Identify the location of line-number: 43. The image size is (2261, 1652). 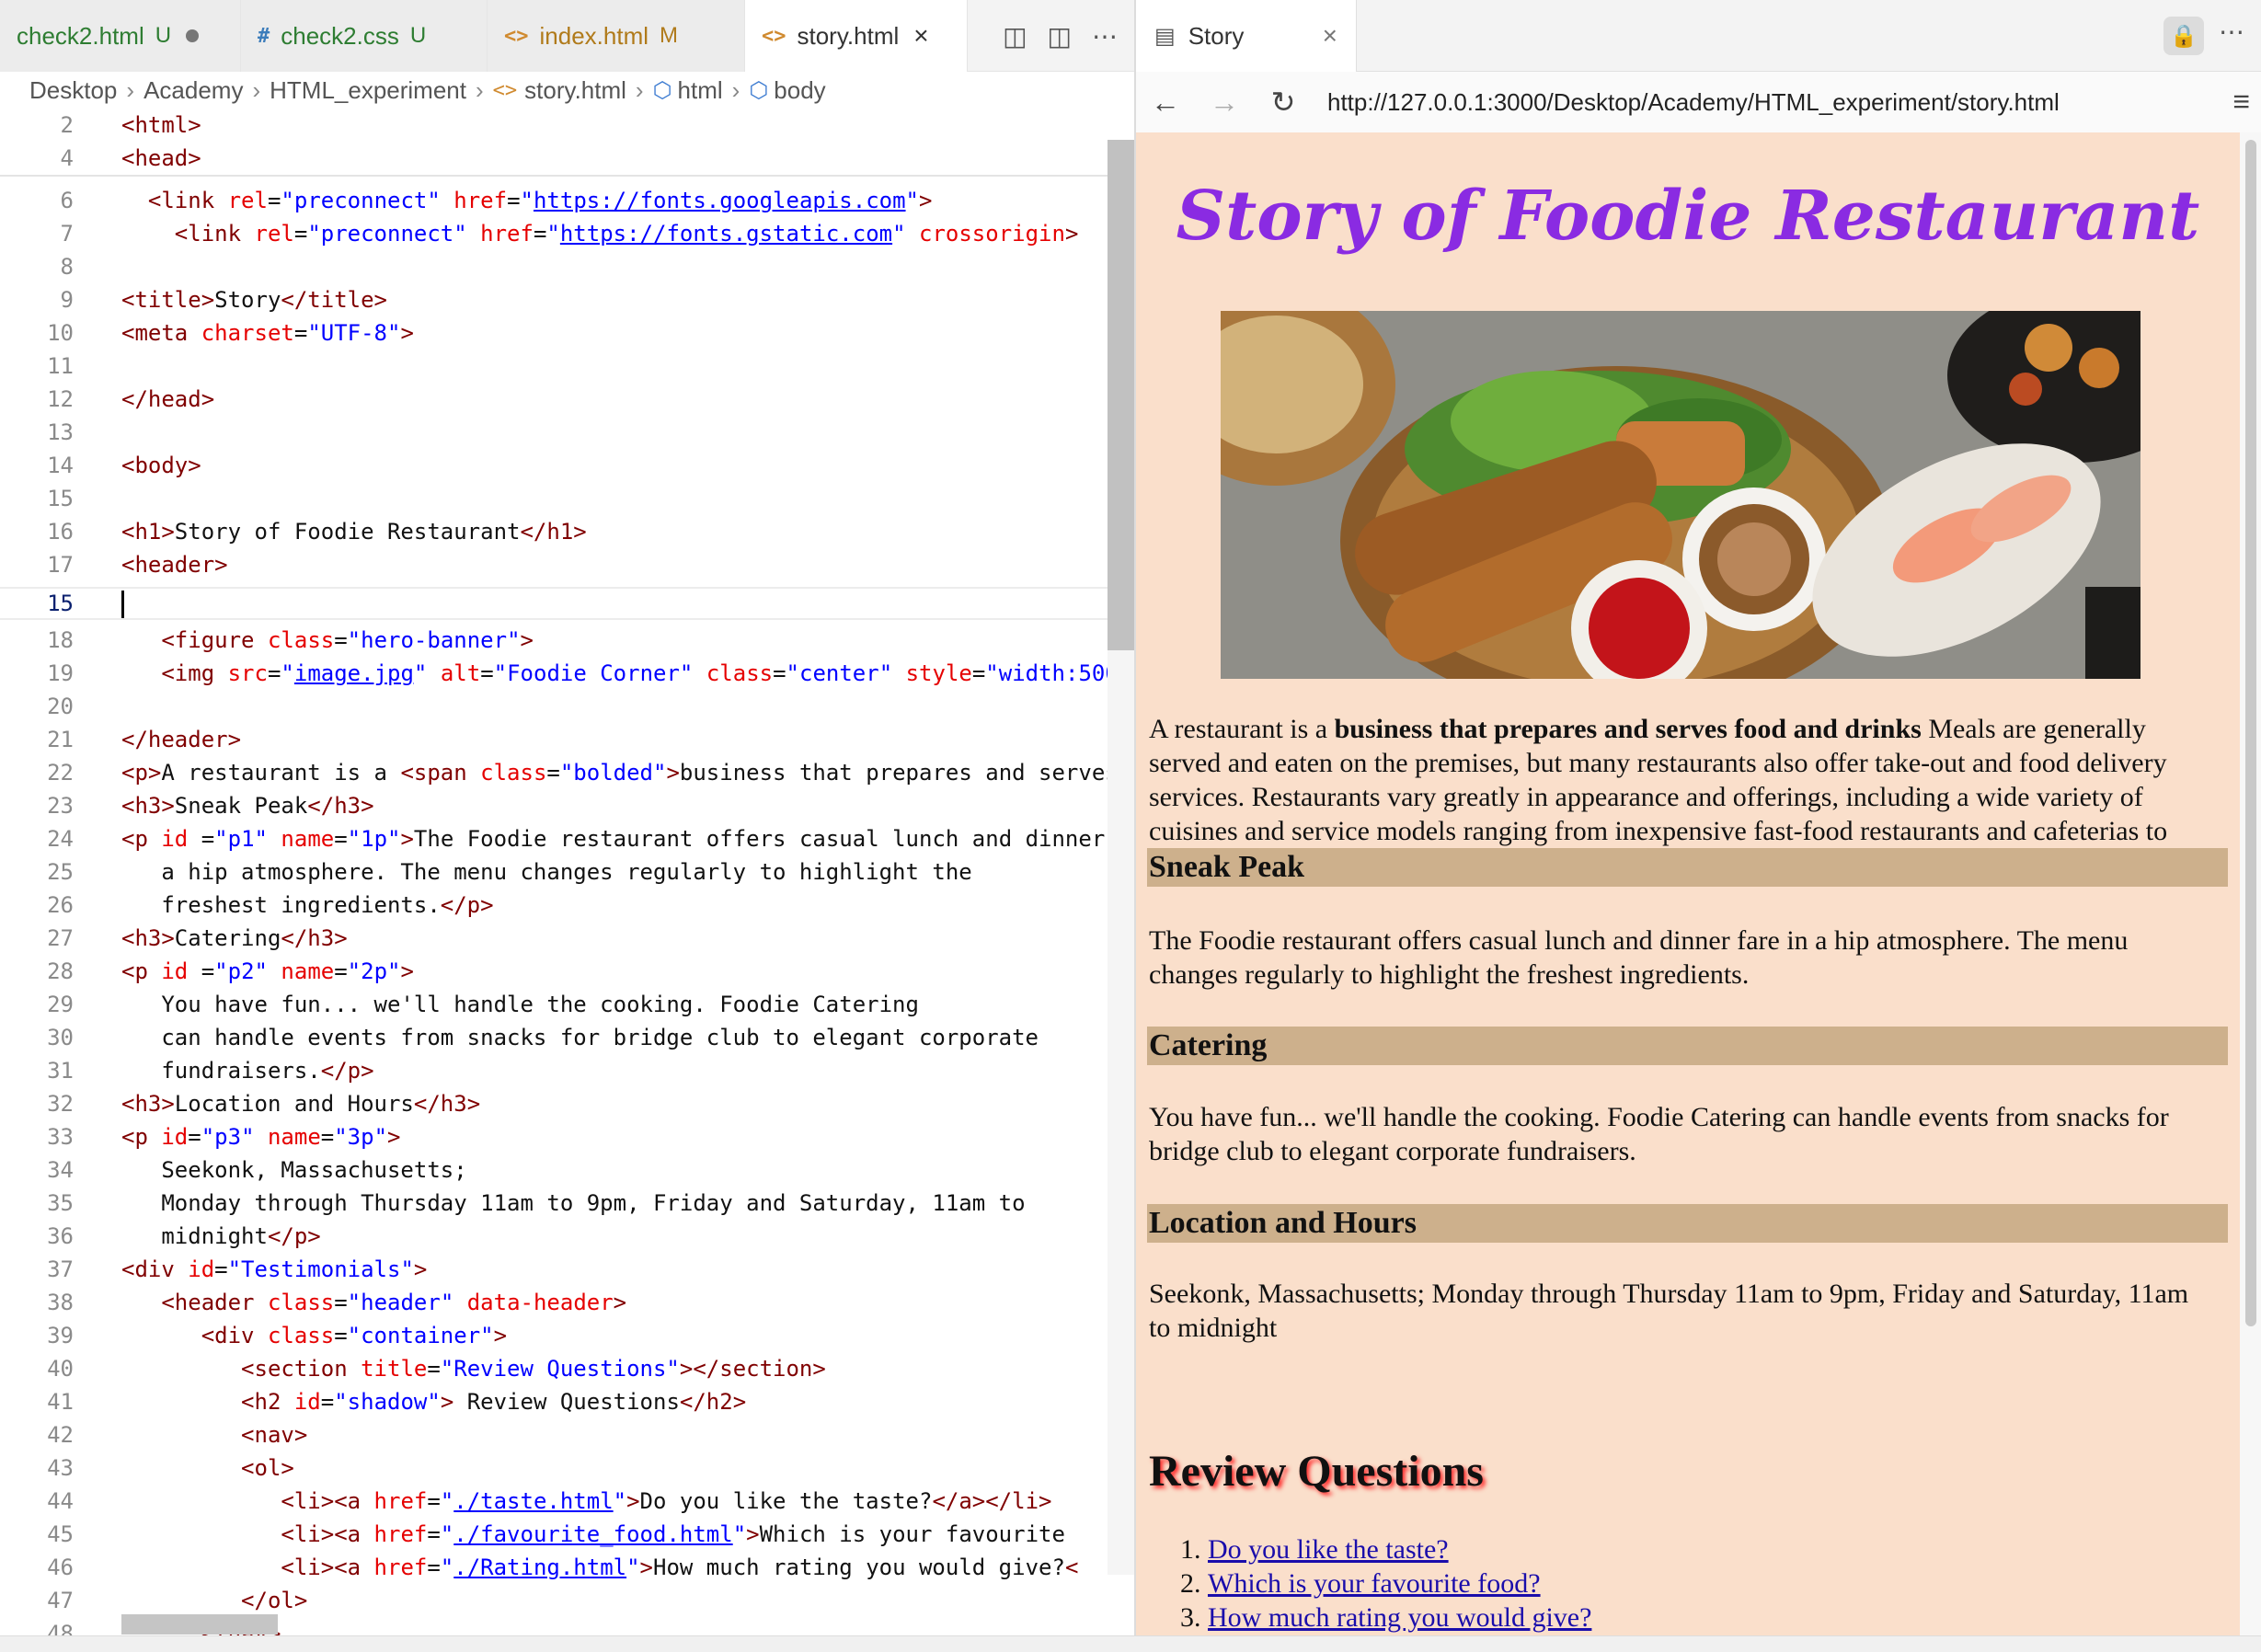
(60, 1468).